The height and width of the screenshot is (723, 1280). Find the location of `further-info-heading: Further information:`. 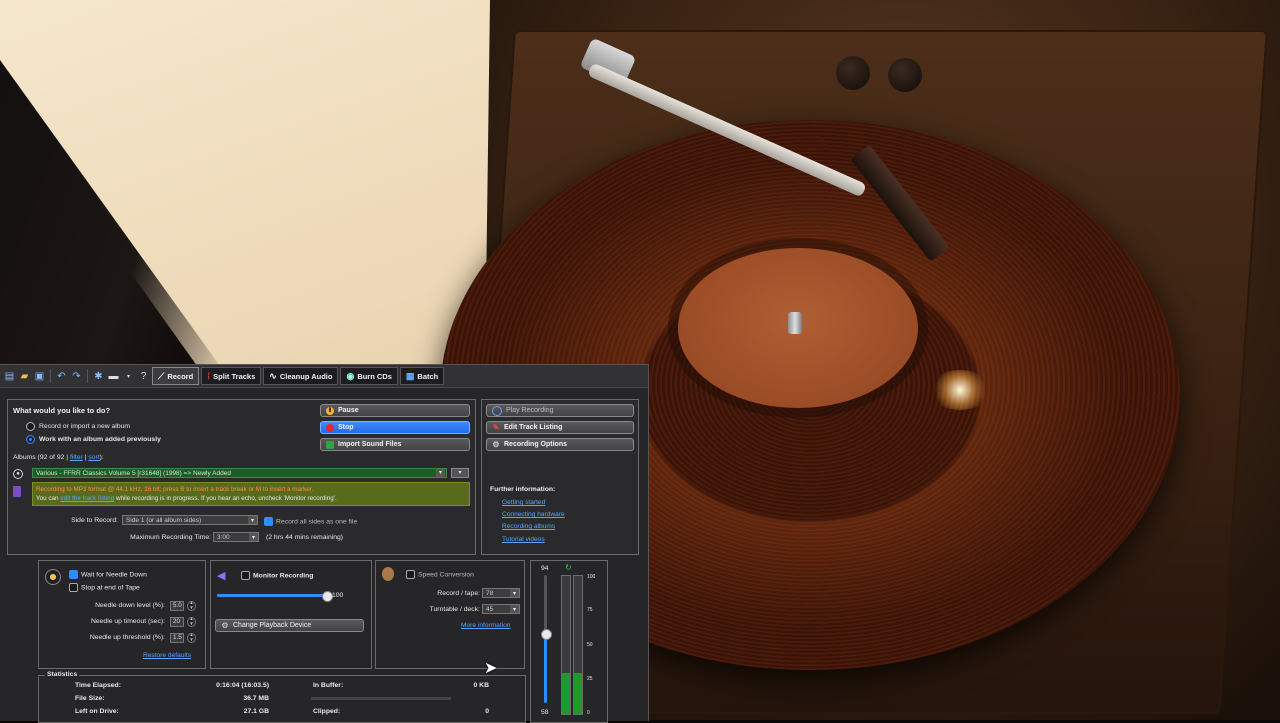

further-info-heading: Further information: is located at coordinates (523, 489).